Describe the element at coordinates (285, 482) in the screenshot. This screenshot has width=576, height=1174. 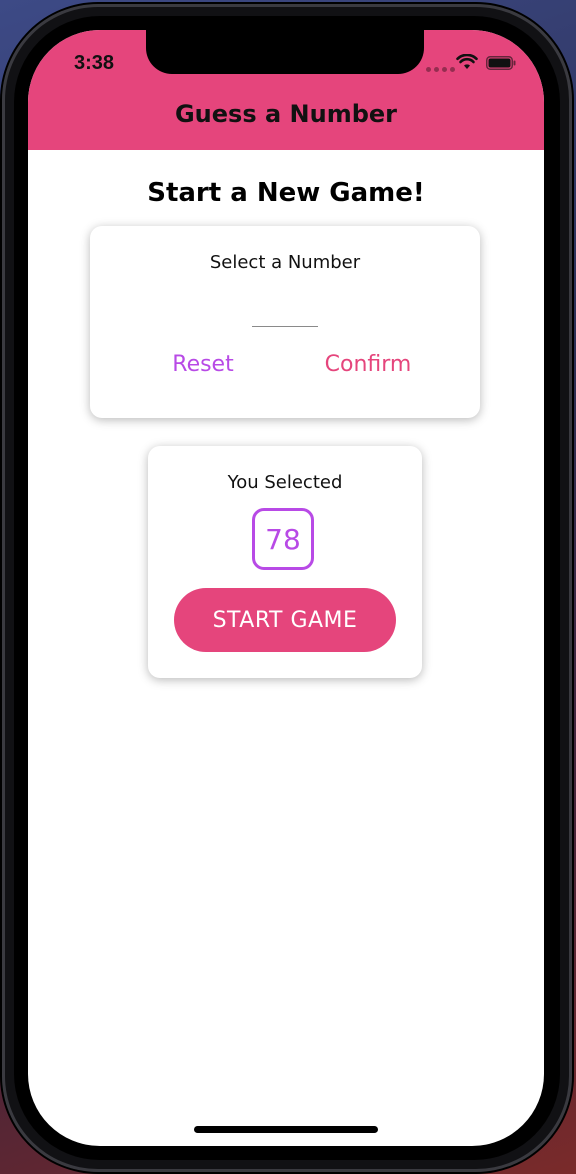
I see `you-selected-label: You Selected` at that location.